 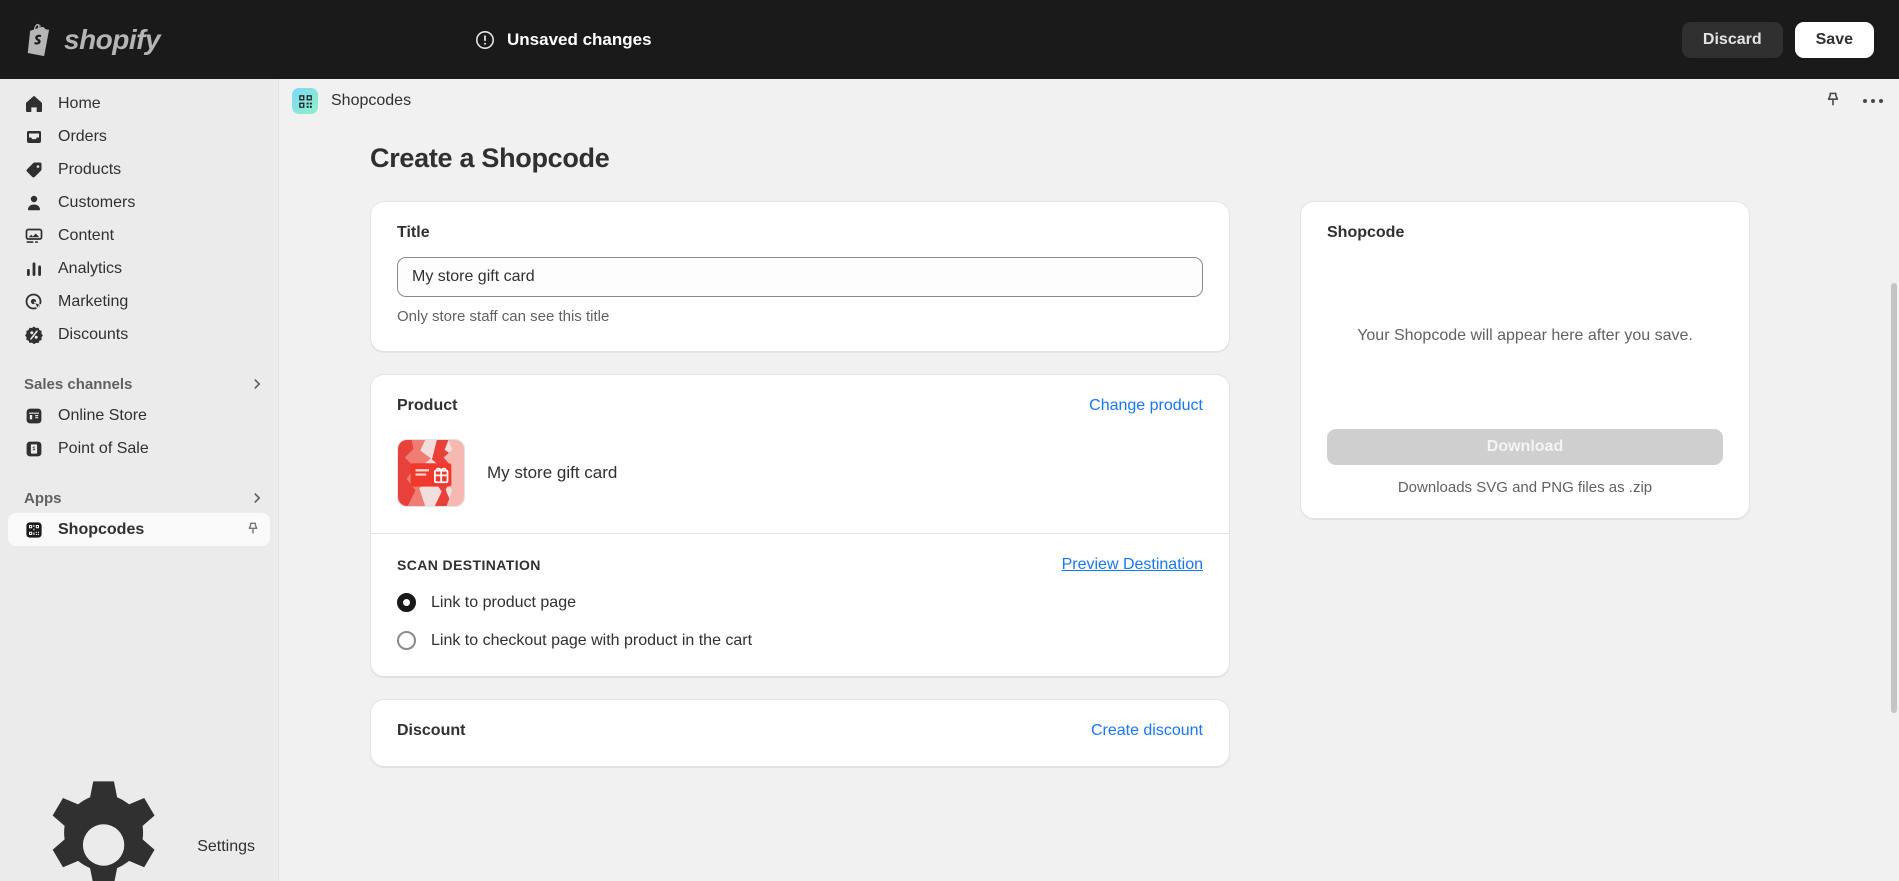 What do you see at coordinates (139, 334) in the screenshot?
I see `sidebar-item-discounts: Discounts` at bounding box center [139, 334].